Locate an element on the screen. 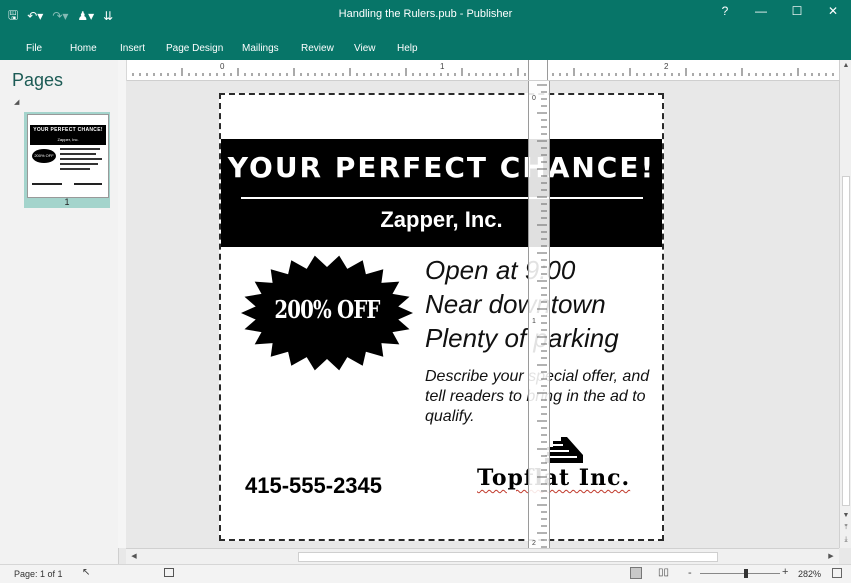 The width and height of the screenshot is (851, 583). floating-ruler-ticks is located at coordinates (542, 316).